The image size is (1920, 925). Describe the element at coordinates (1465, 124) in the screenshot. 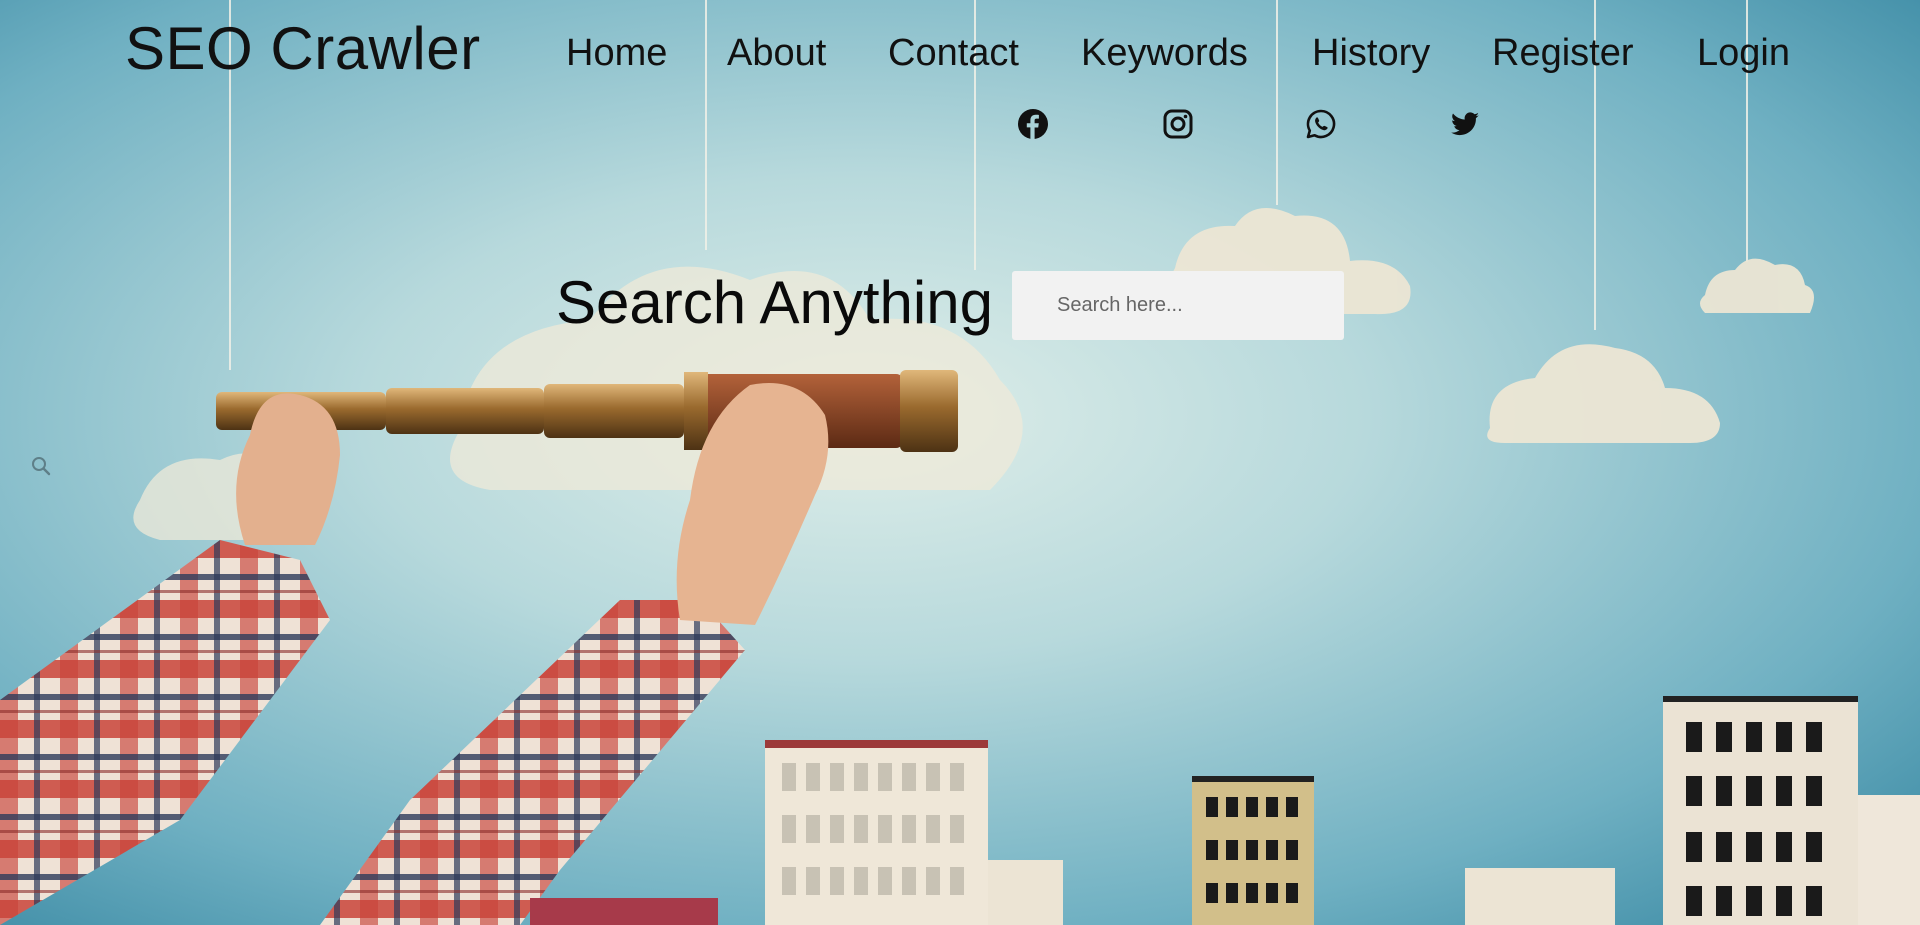

I see `twitter-icon` at that location.